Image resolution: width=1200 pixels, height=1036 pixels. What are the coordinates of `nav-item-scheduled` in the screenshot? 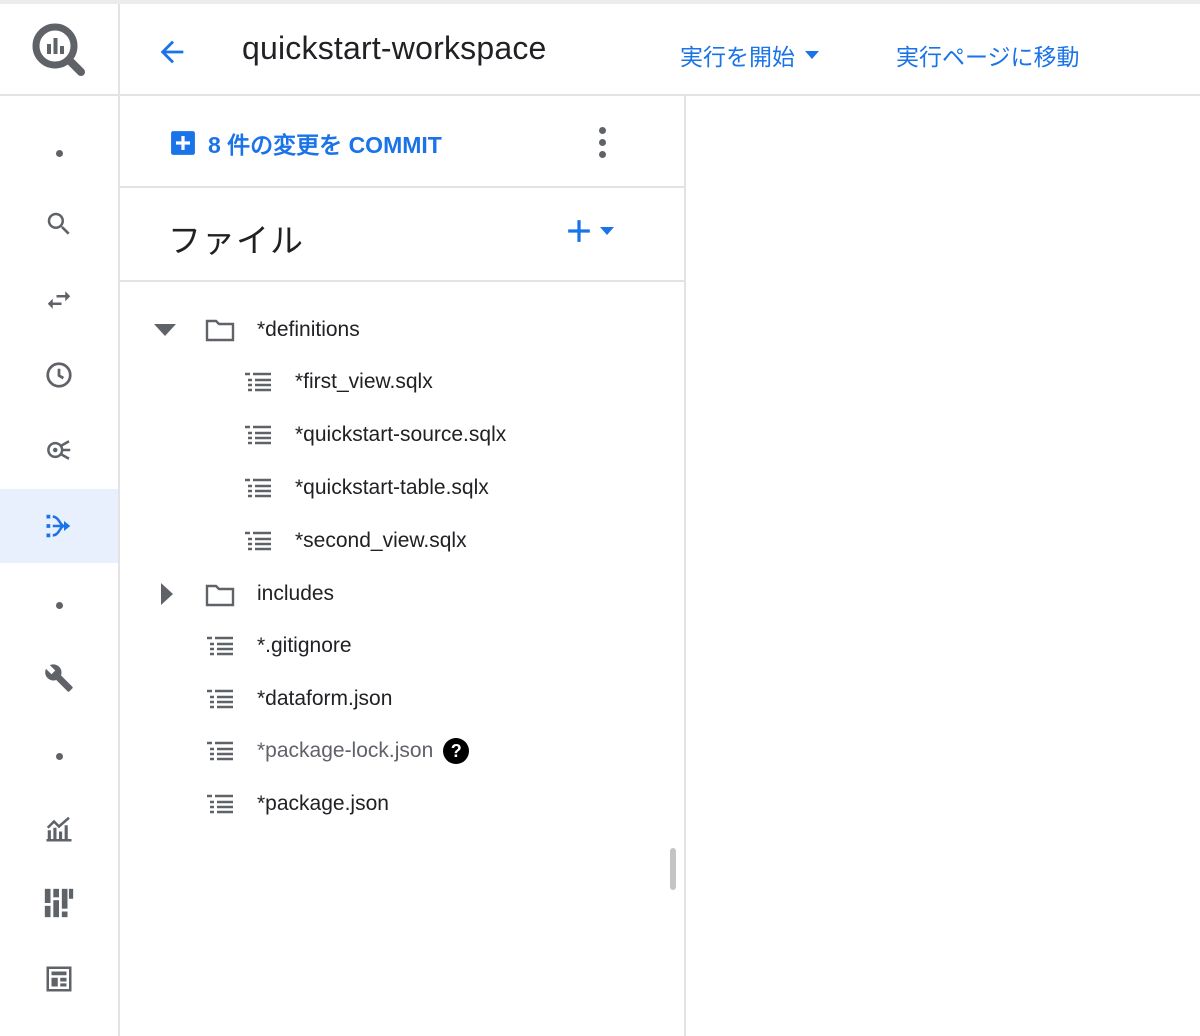 It's located at (59, 375).